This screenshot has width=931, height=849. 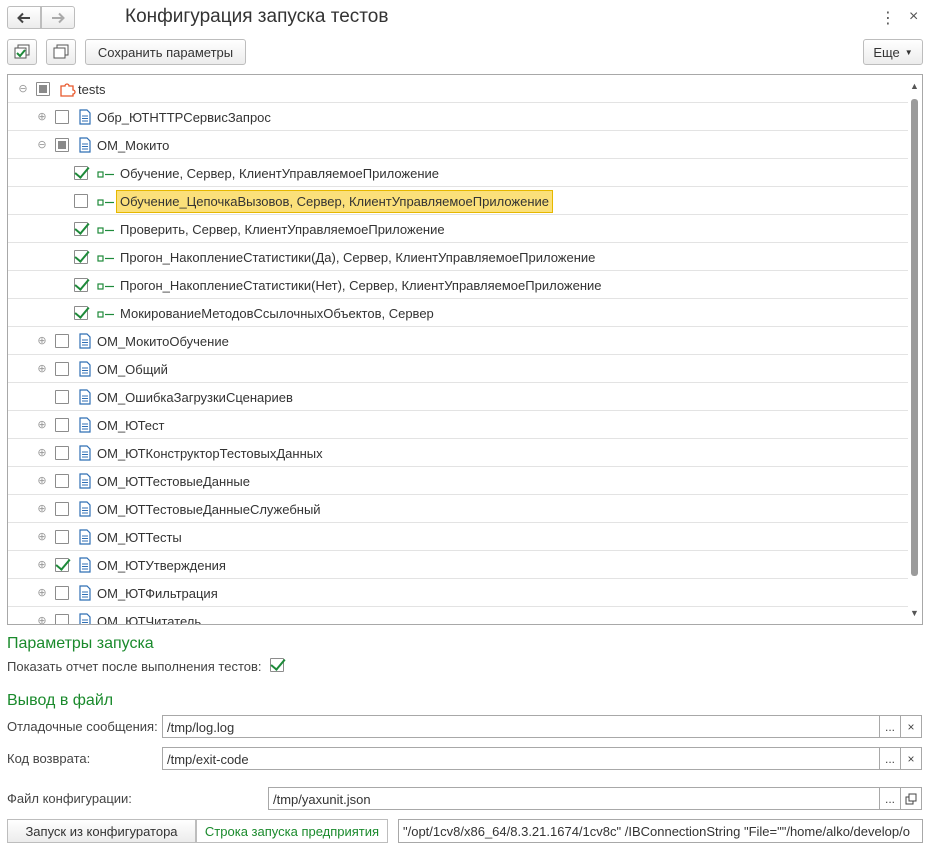 I want to click on close-icon: ×, so click(x=913, y=17).